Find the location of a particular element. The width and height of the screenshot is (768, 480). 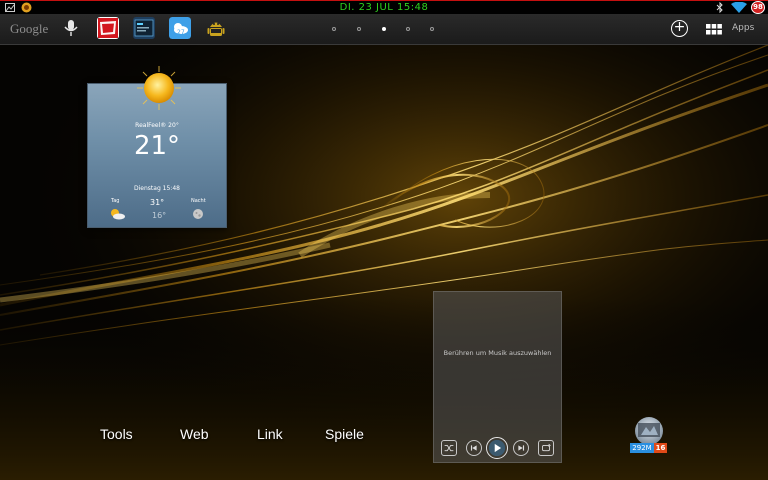

memory-badge: 292M 16 is located at coordinates (650, 448).